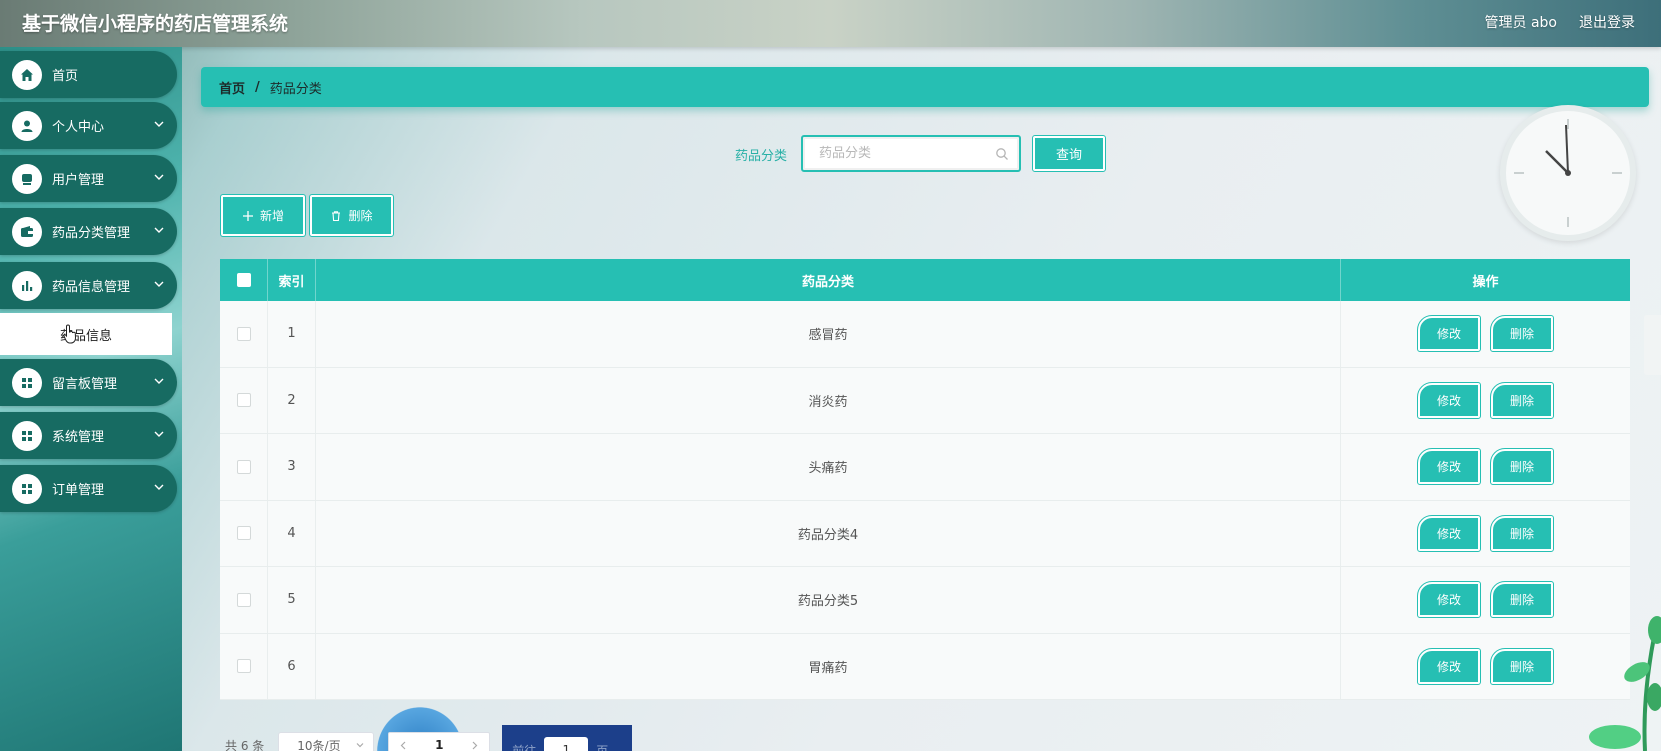 Image resolution: width=1661 pixels, height=751 pixels. I want to click on select-all-cell, so click(244, 280).